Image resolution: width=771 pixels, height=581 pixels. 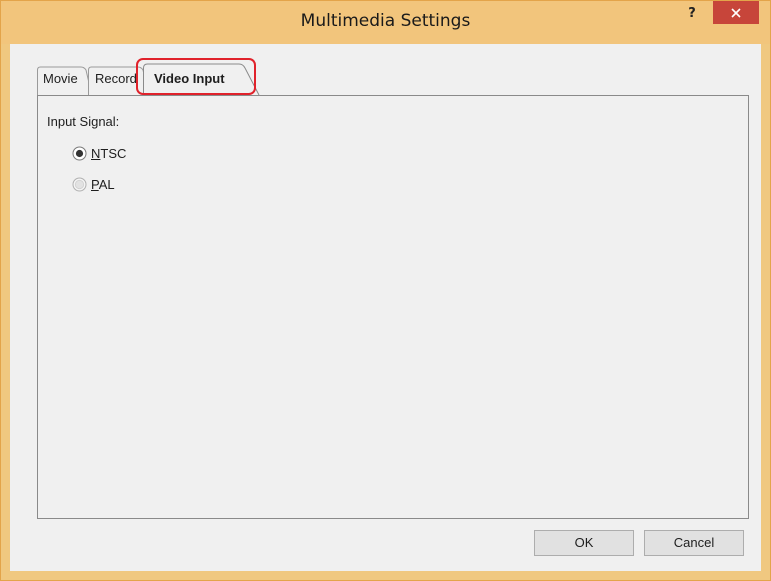 I want to click on tab-video-input: Video Input, so click(x=201, y=79).